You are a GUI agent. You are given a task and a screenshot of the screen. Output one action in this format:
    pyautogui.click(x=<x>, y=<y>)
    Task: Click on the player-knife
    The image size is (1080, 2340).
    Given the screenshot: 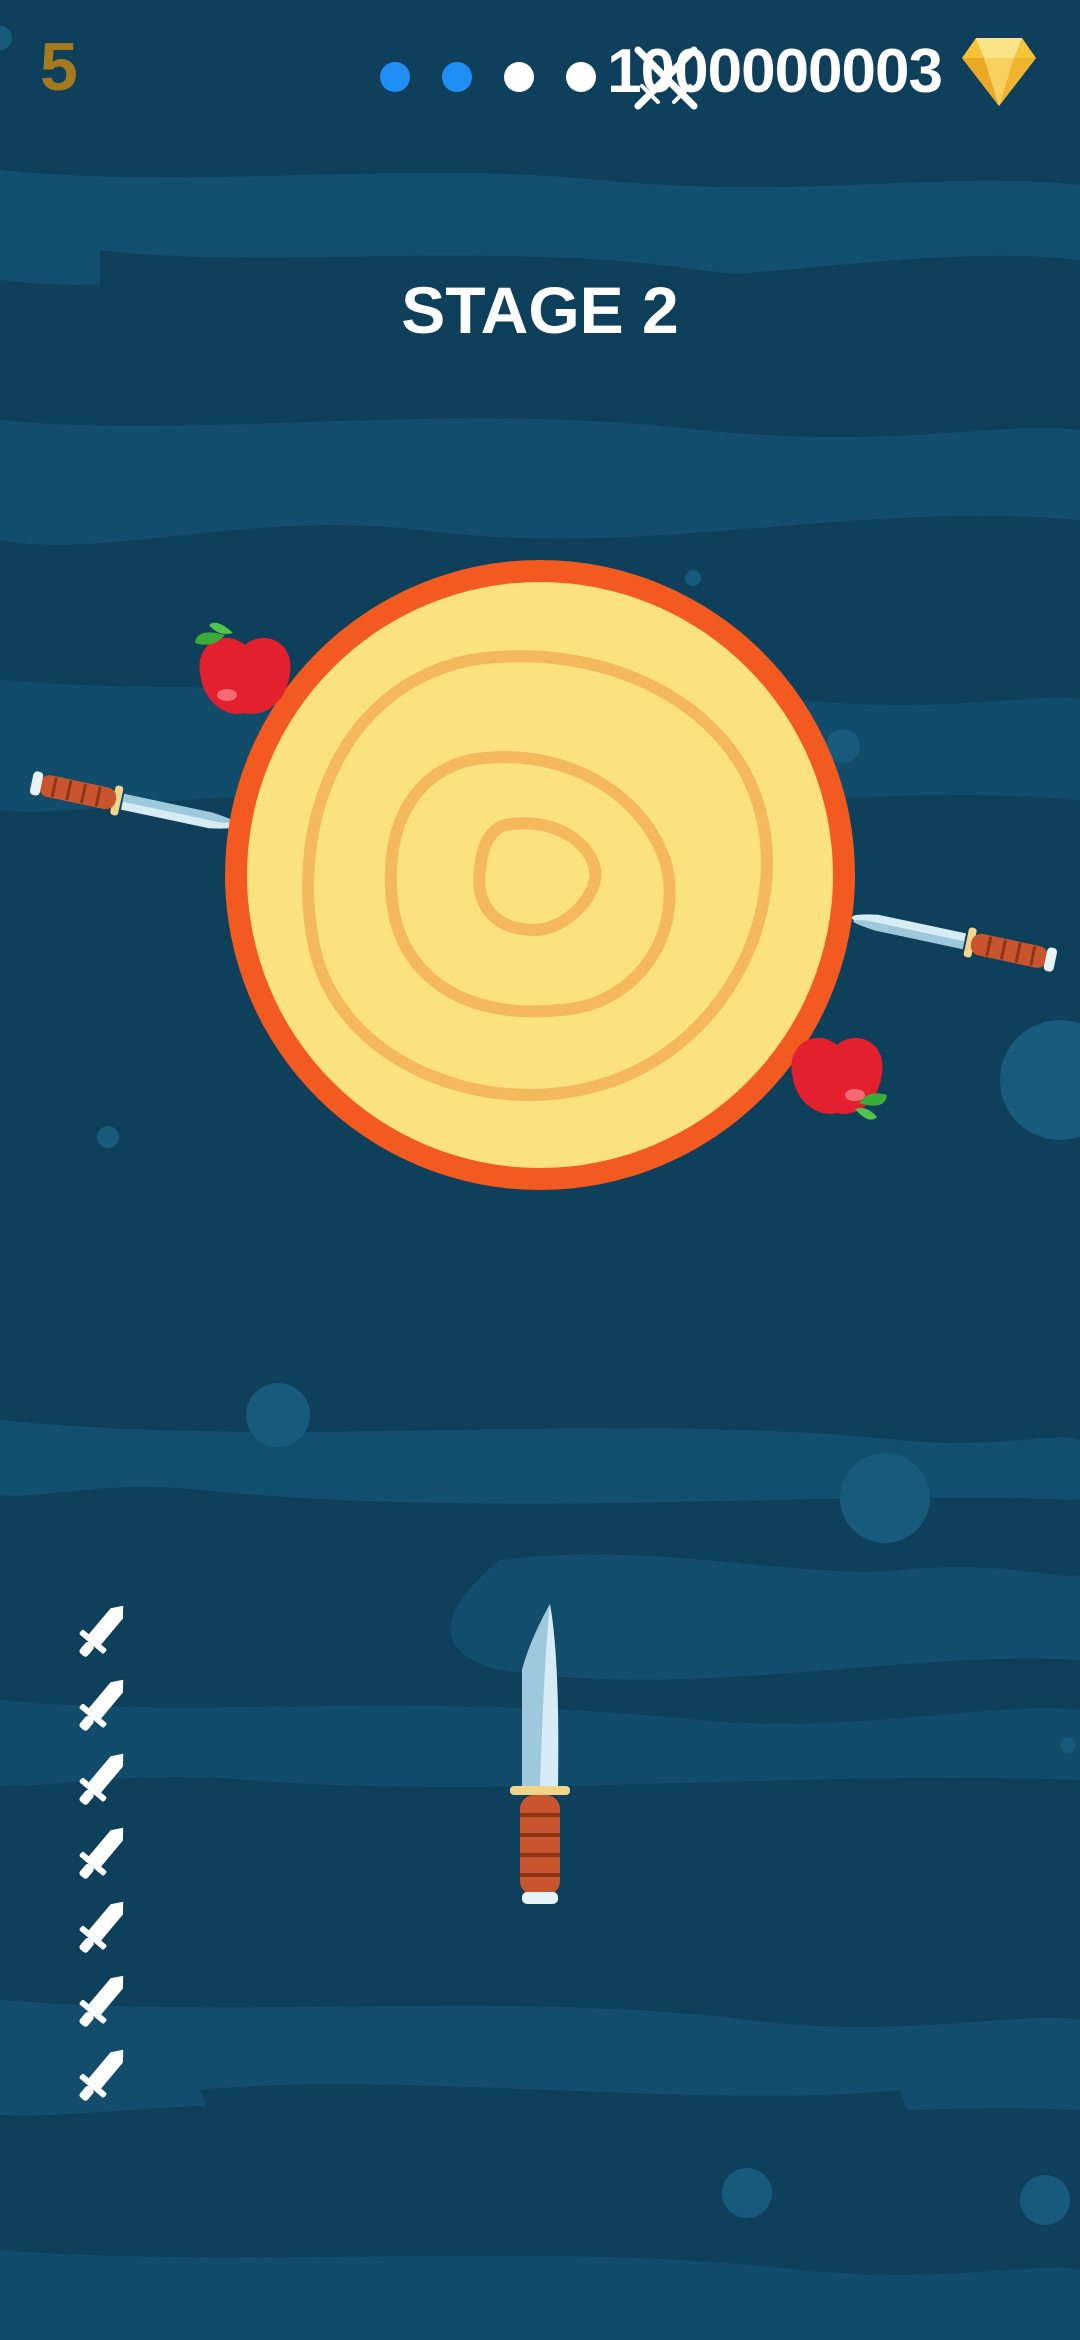 What is the action you would take?
    pyautogui.click(x=540, y=1755)
    